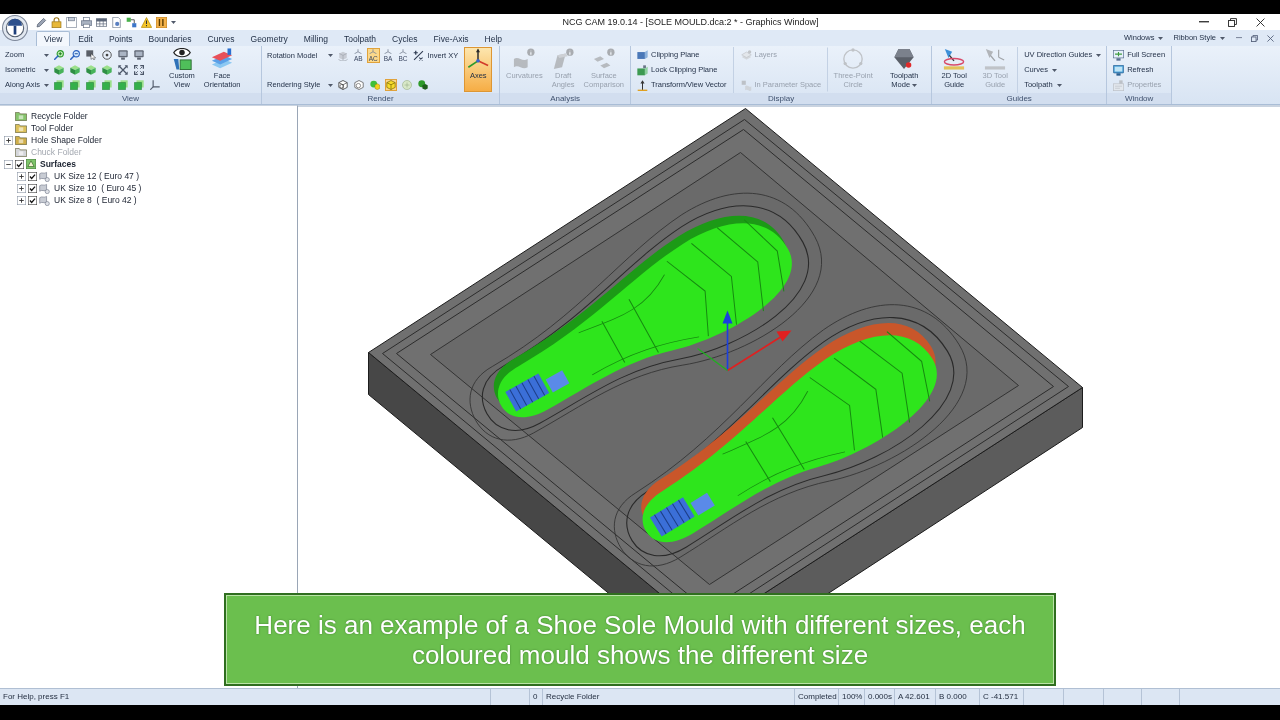  What do you see at coordinates (269, 38) in the screenshot?
I see `ribbon-tab: Geometry` at bounding box center [269, 38].